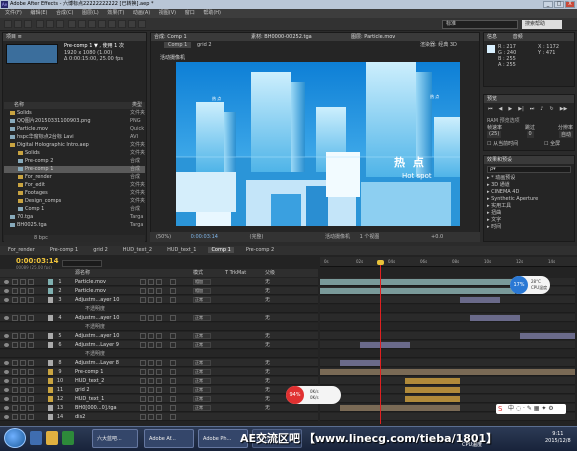 The image size is (577, 451). I want to click on project-item: Particle.mov, so click(74, 129).